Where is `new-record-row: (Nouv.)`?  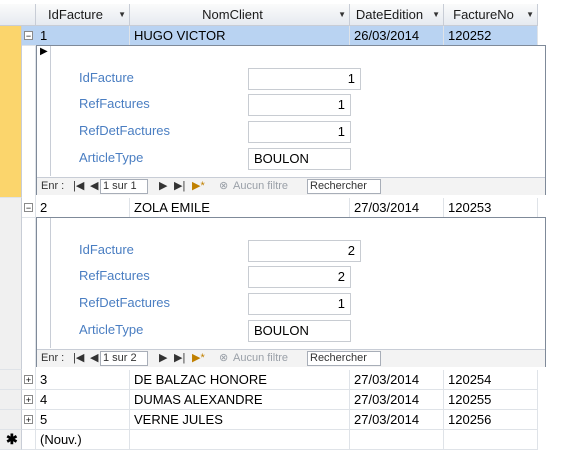 new-record-row: (Nouv.) is located at coordinates (280, 440).